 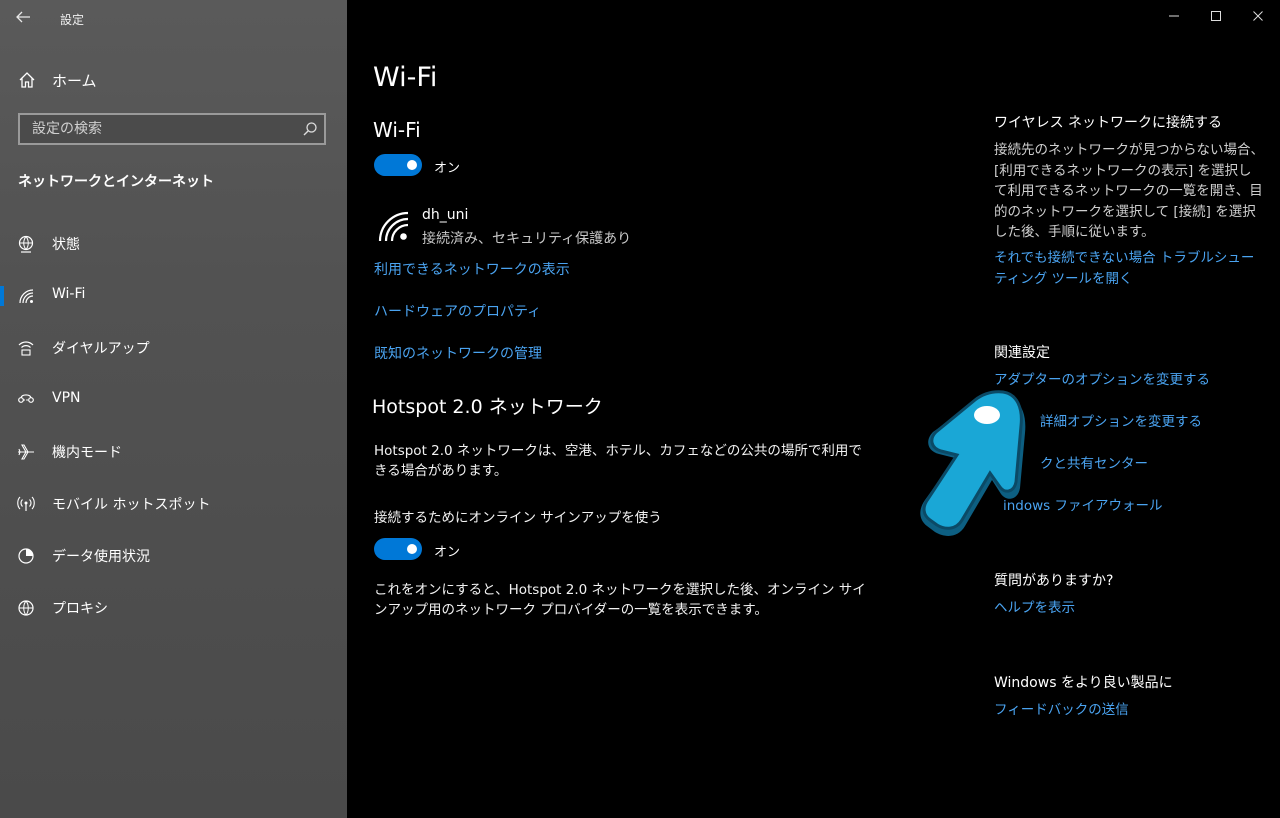 I want to click on search-icon, so click(x=310, y=129).